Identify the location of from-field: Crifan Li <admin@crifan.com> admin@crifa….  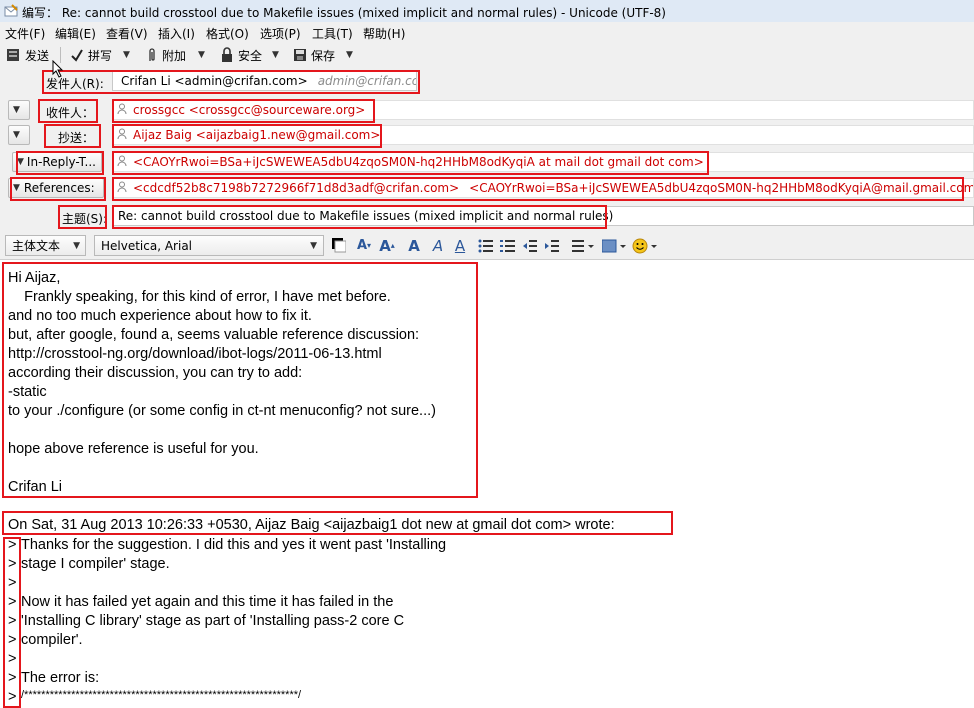
(264, 81).